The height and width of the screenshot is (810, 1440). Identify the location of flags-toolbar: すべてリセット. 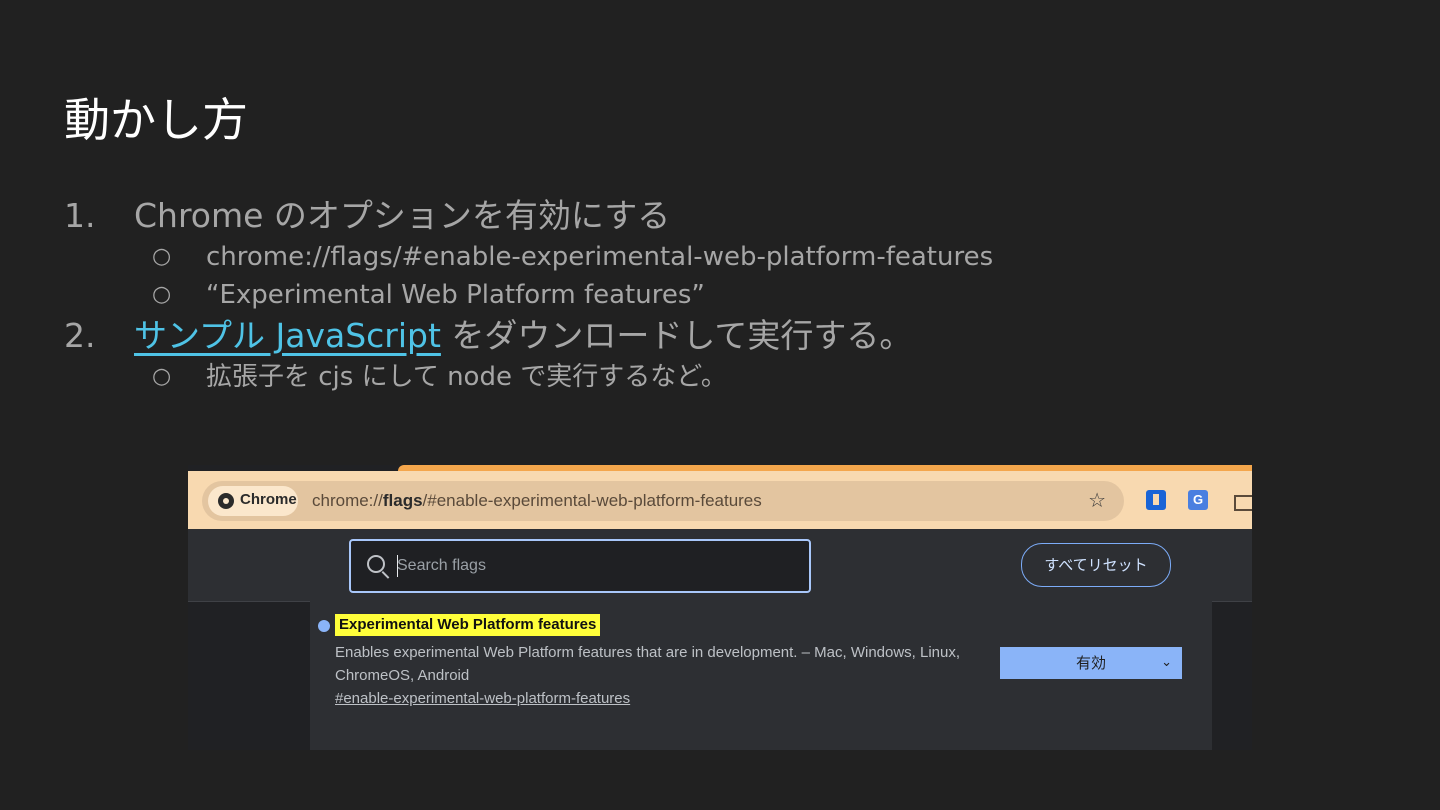
(720, 565).